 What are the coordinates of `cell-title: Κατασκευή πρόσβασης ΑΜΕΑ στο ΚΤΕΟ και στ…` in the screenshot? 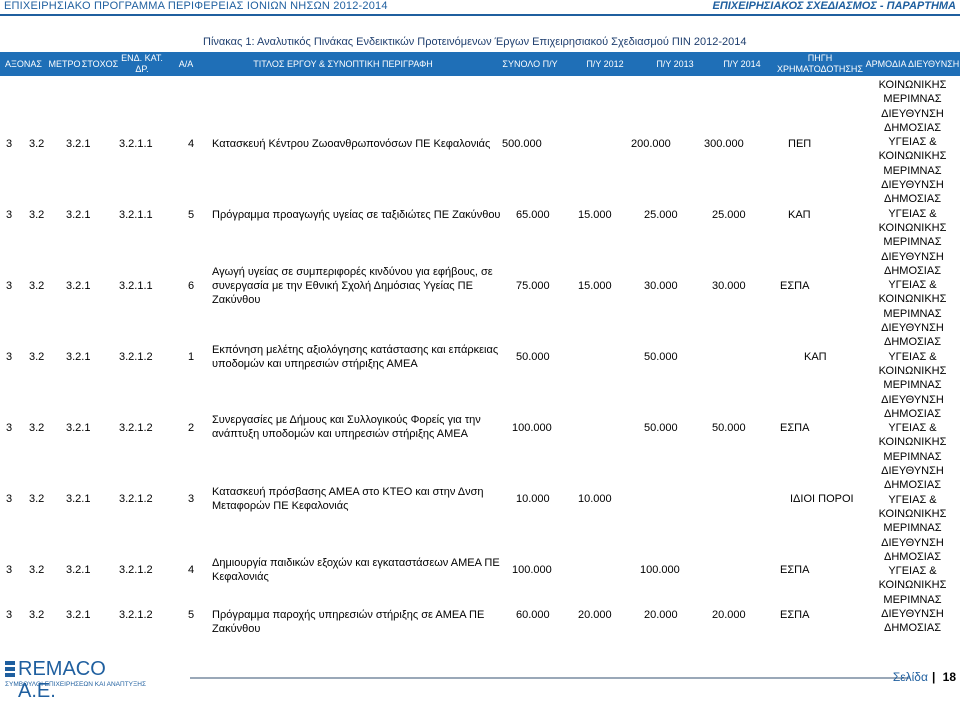 It's located at (348, 499).